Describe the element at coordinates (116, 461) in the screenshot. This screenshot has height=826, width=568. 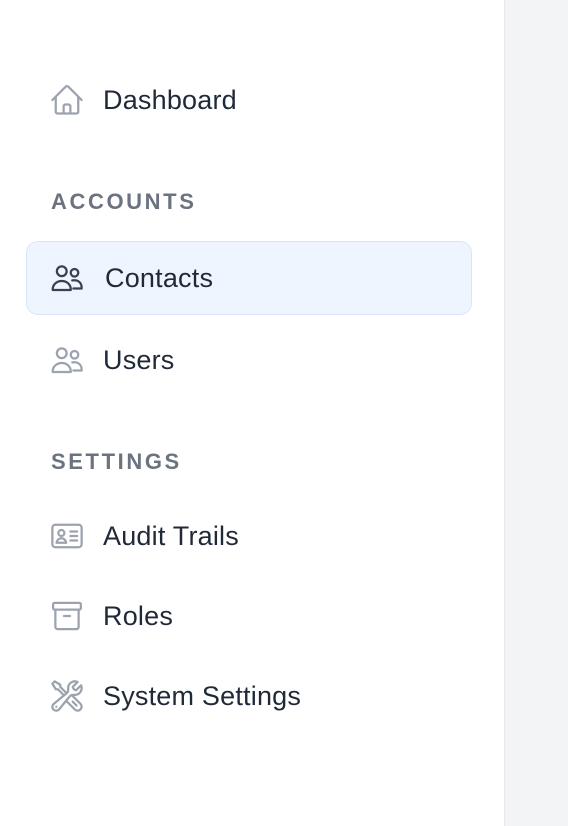
I see `section-title-settings: SETTINGS` at that location.